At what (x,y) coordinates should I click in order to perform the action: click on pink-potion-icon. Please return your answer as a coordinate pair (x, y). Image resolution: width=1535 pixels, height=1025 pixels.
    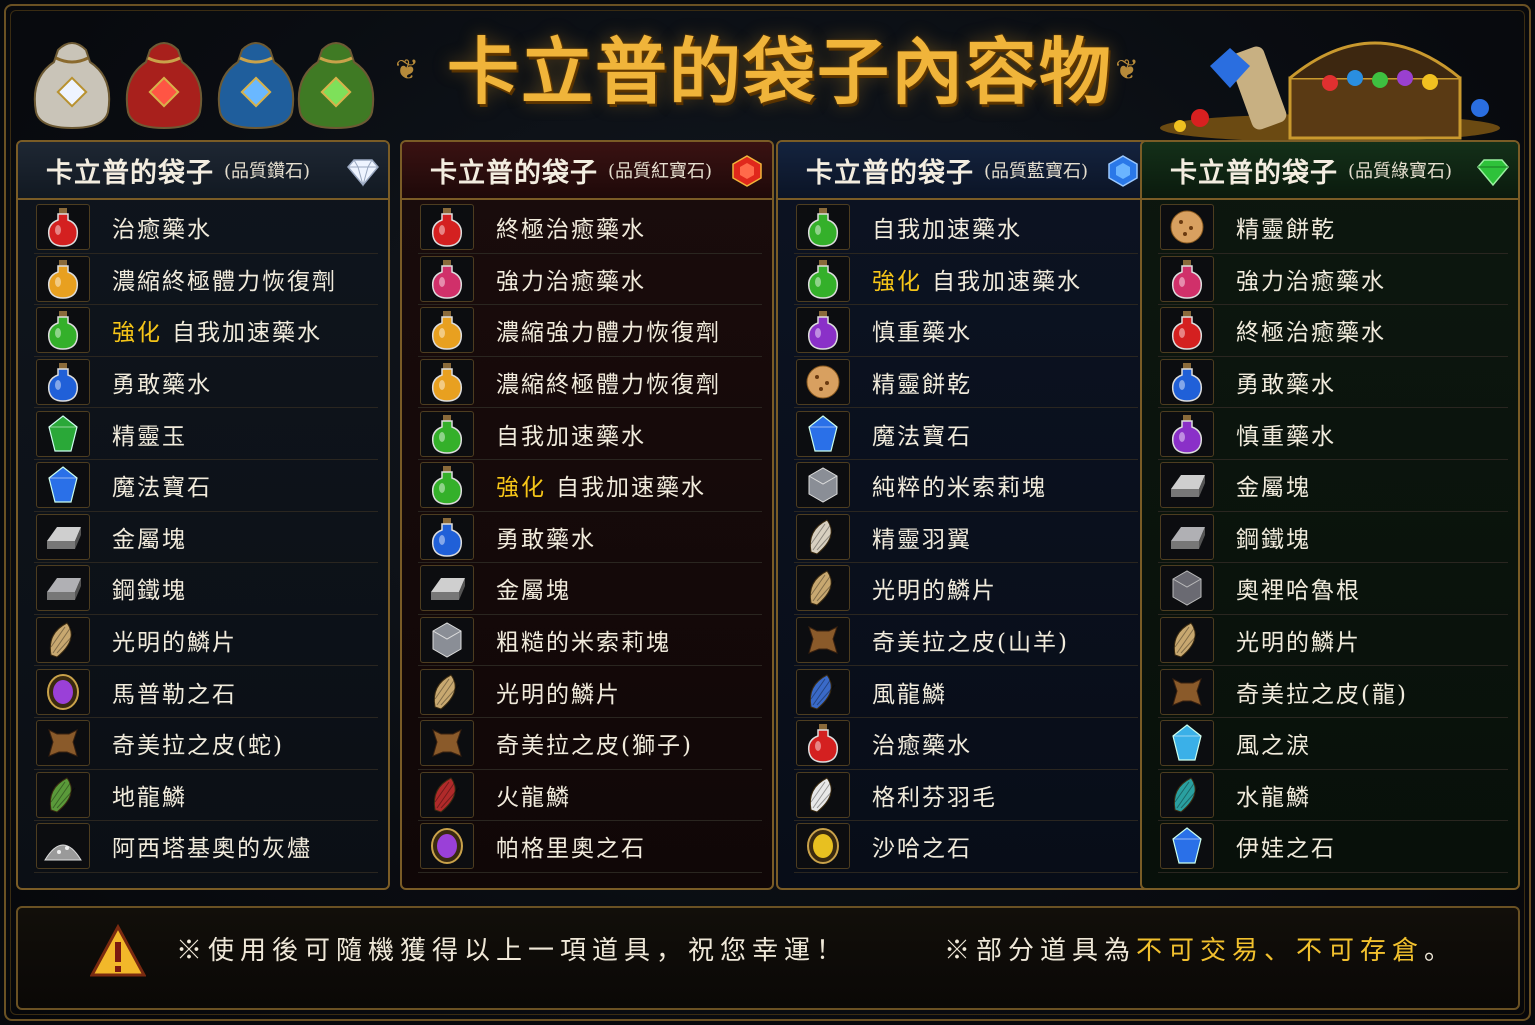
    Looking at the image, I should click on (1187, 278).